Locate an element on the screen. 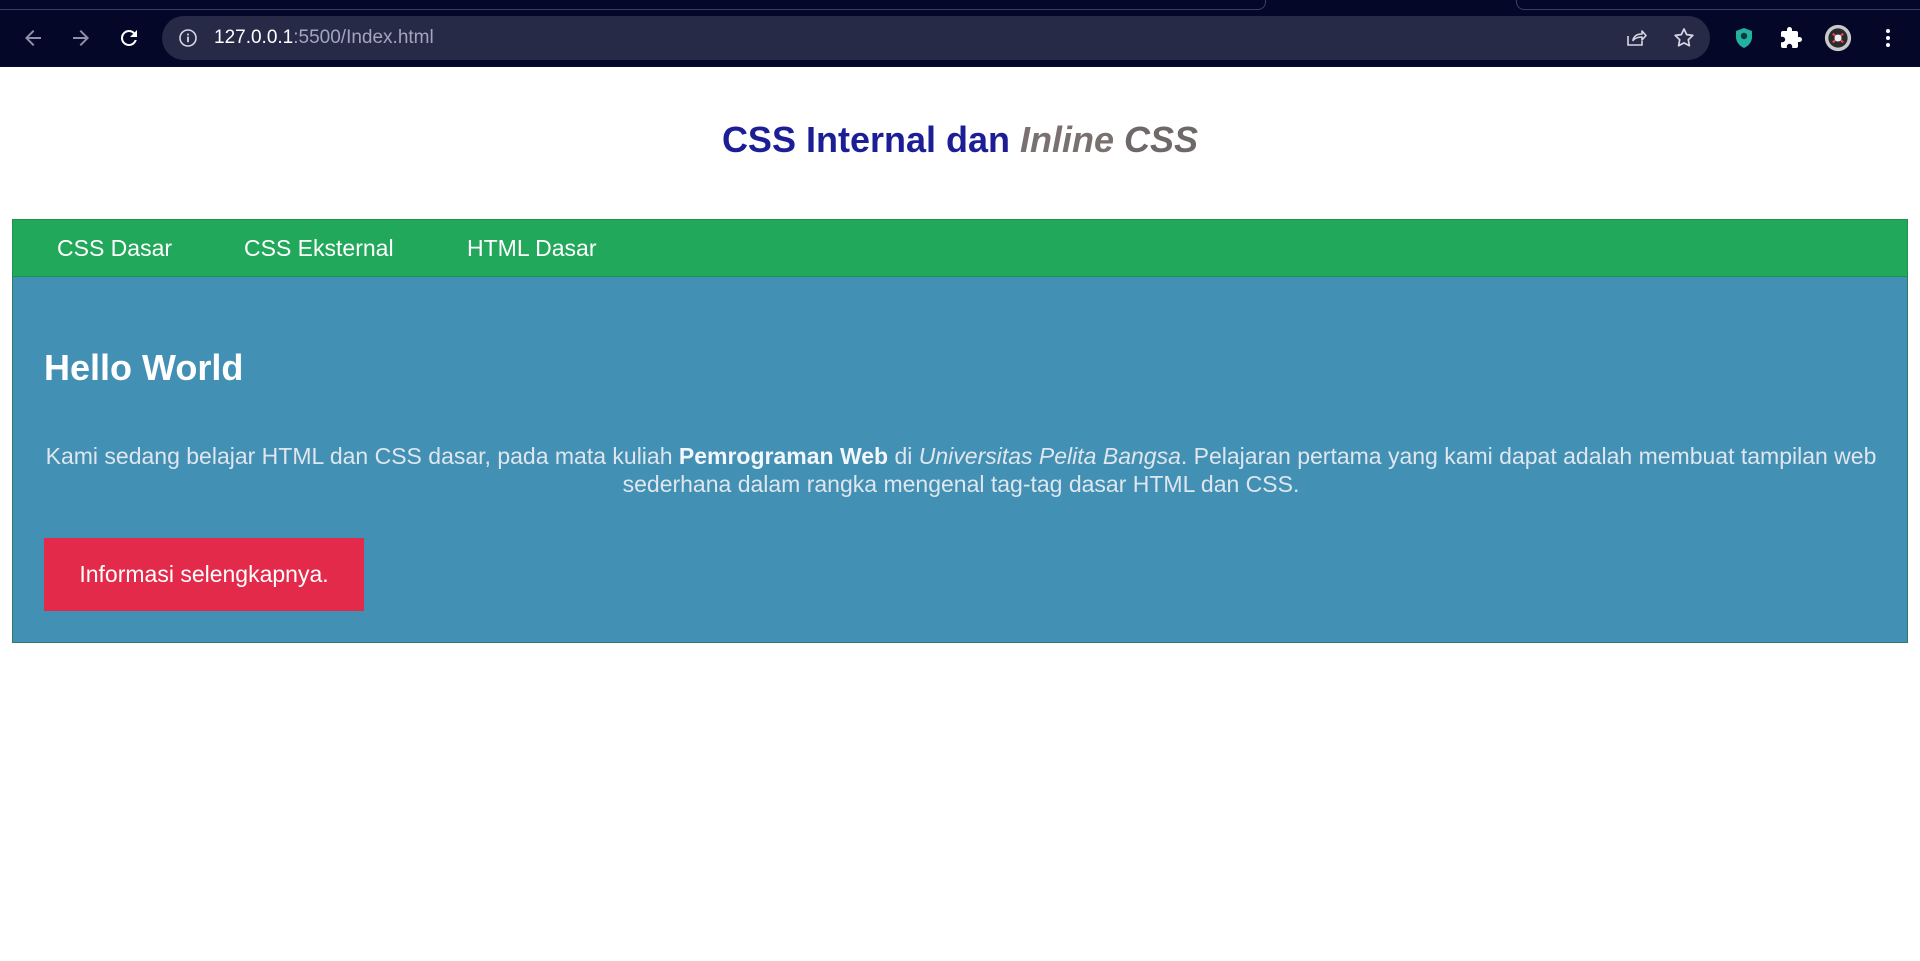  forward-arrow-icon is located at coordinates (81, 38).